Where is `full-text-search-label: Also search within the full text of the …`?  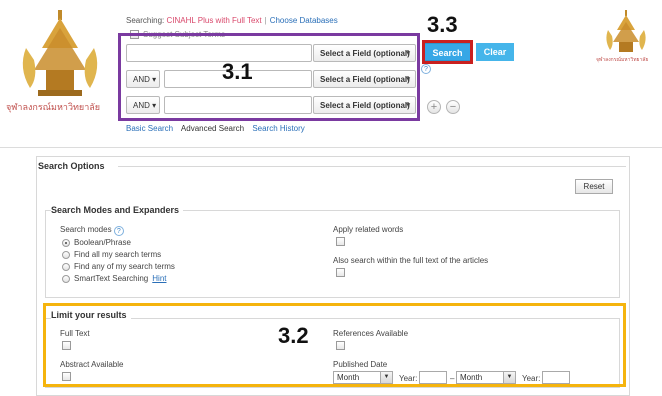
full-text-search-label: Also search within the full text of the … is located at coordinates (411, 260).